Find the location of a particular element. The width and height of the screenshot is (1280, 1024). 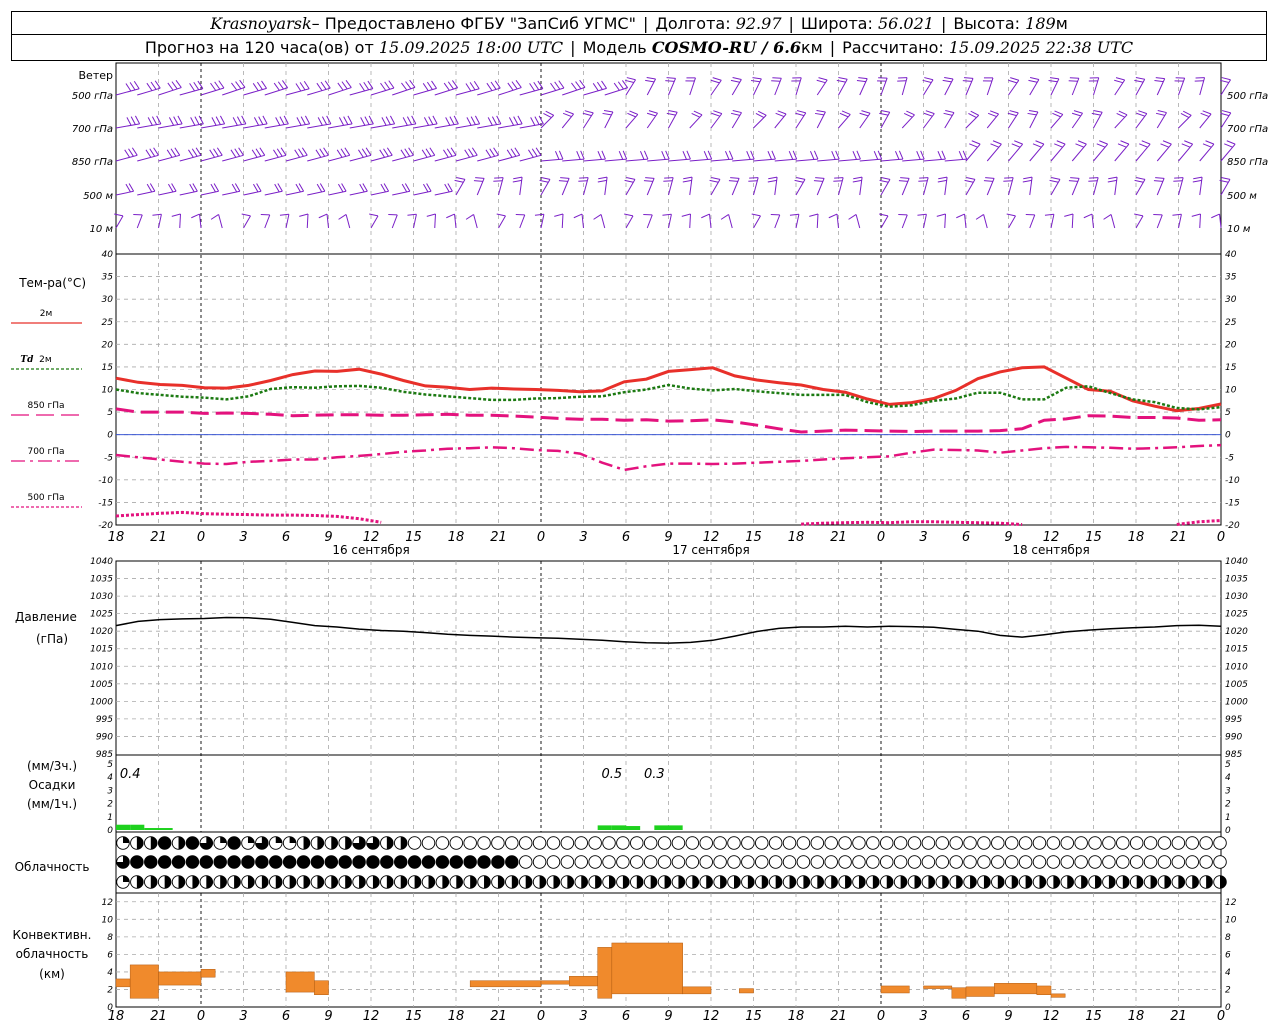

time-tick-lower: 3 is located at coordinates (923, 1016).